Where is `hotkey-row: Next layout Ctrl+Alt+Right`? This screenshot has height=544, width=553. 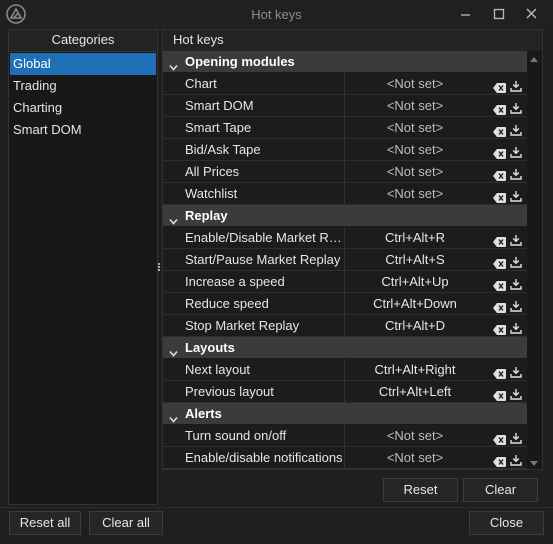 hotkey-row: Next layout Ctrl+Alt+Right is located at coordinates (345, 370).